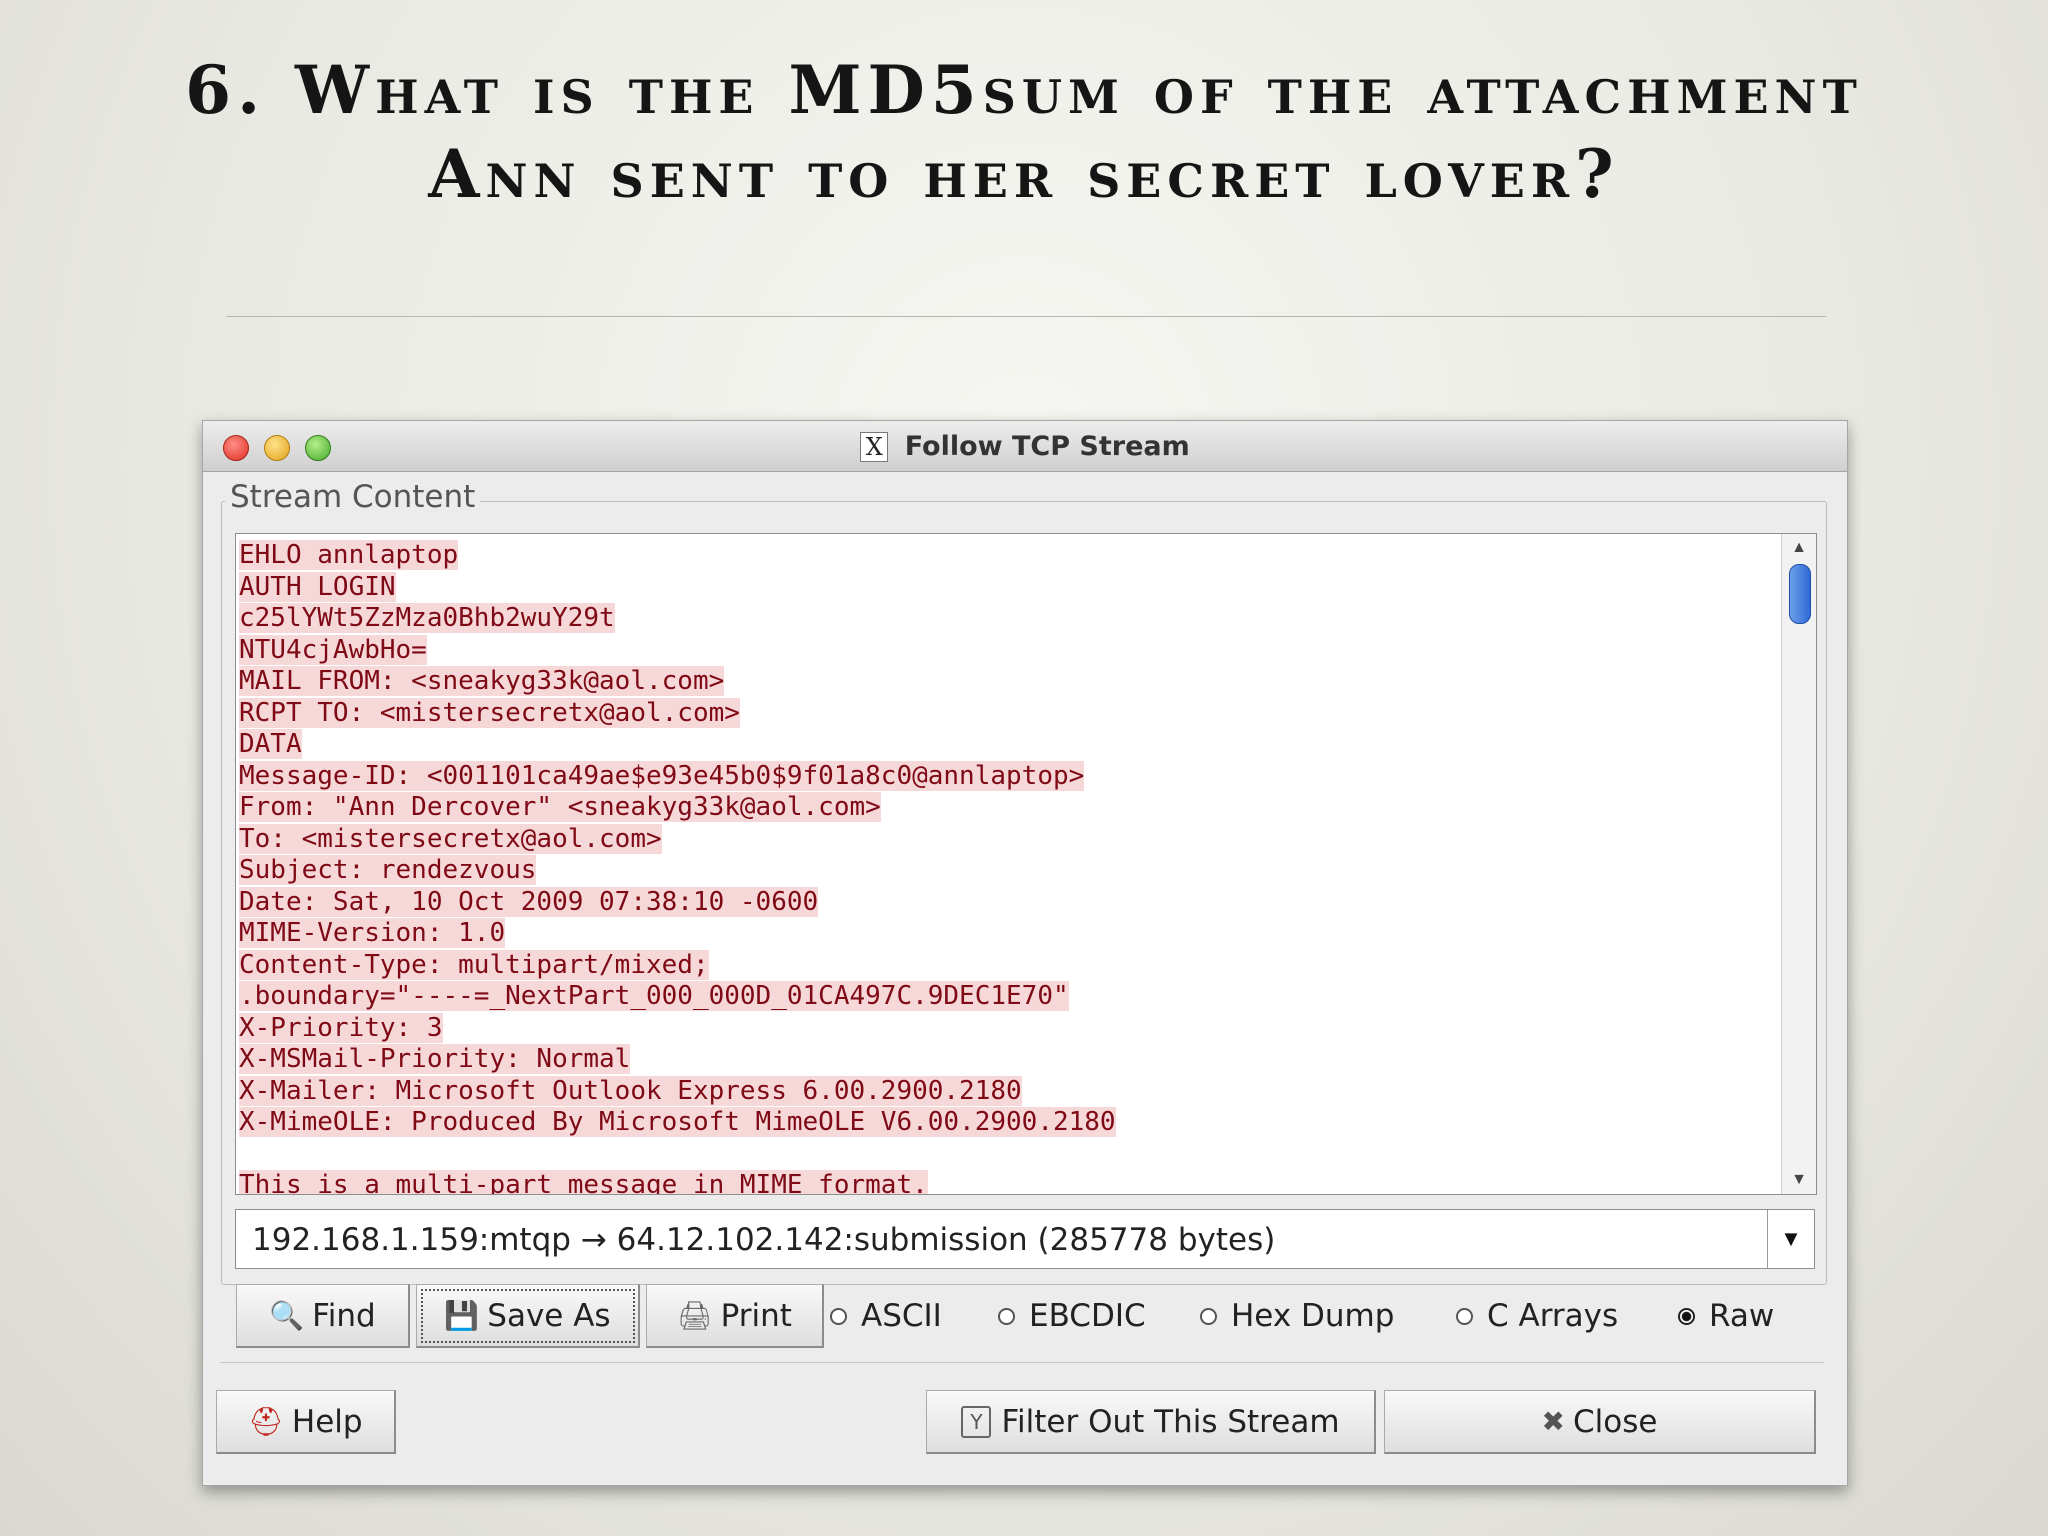 The width and height of the screenshot is (2048, 1536). What do you see at coordinates (976, 1421) in the screenshot?
I see `filter-icon: Y` at bounding box center [976, 1421].